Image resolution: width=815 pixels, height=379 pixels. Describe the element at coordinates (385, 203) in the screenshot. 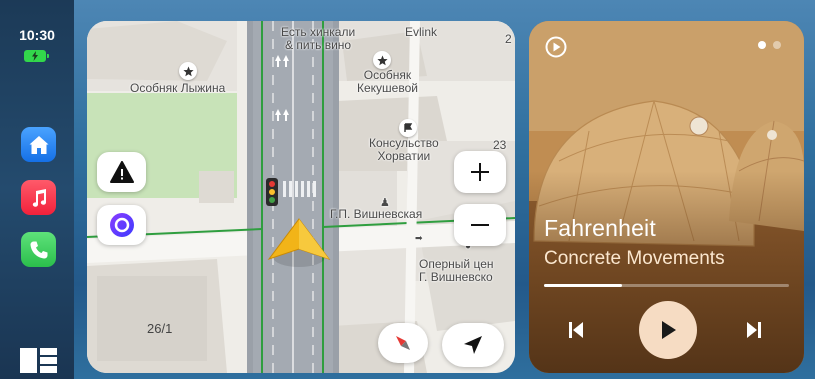

I see `poi-monument-icon: ♟` at that location.